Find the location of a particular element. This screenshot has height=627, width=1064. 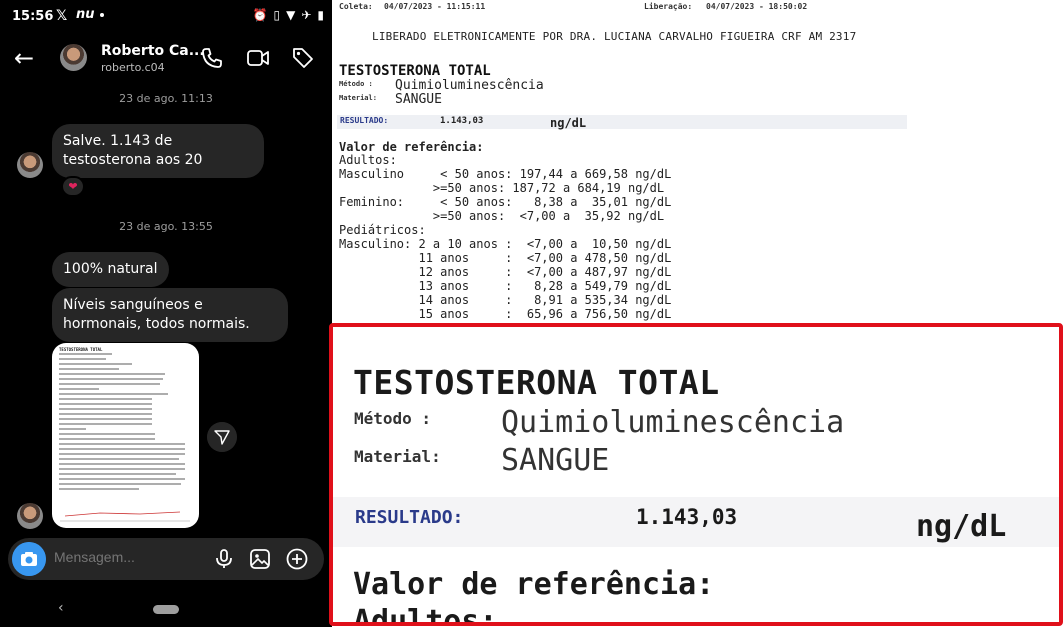

zoom-material-label: Material: is located at coordinates (397, 456).